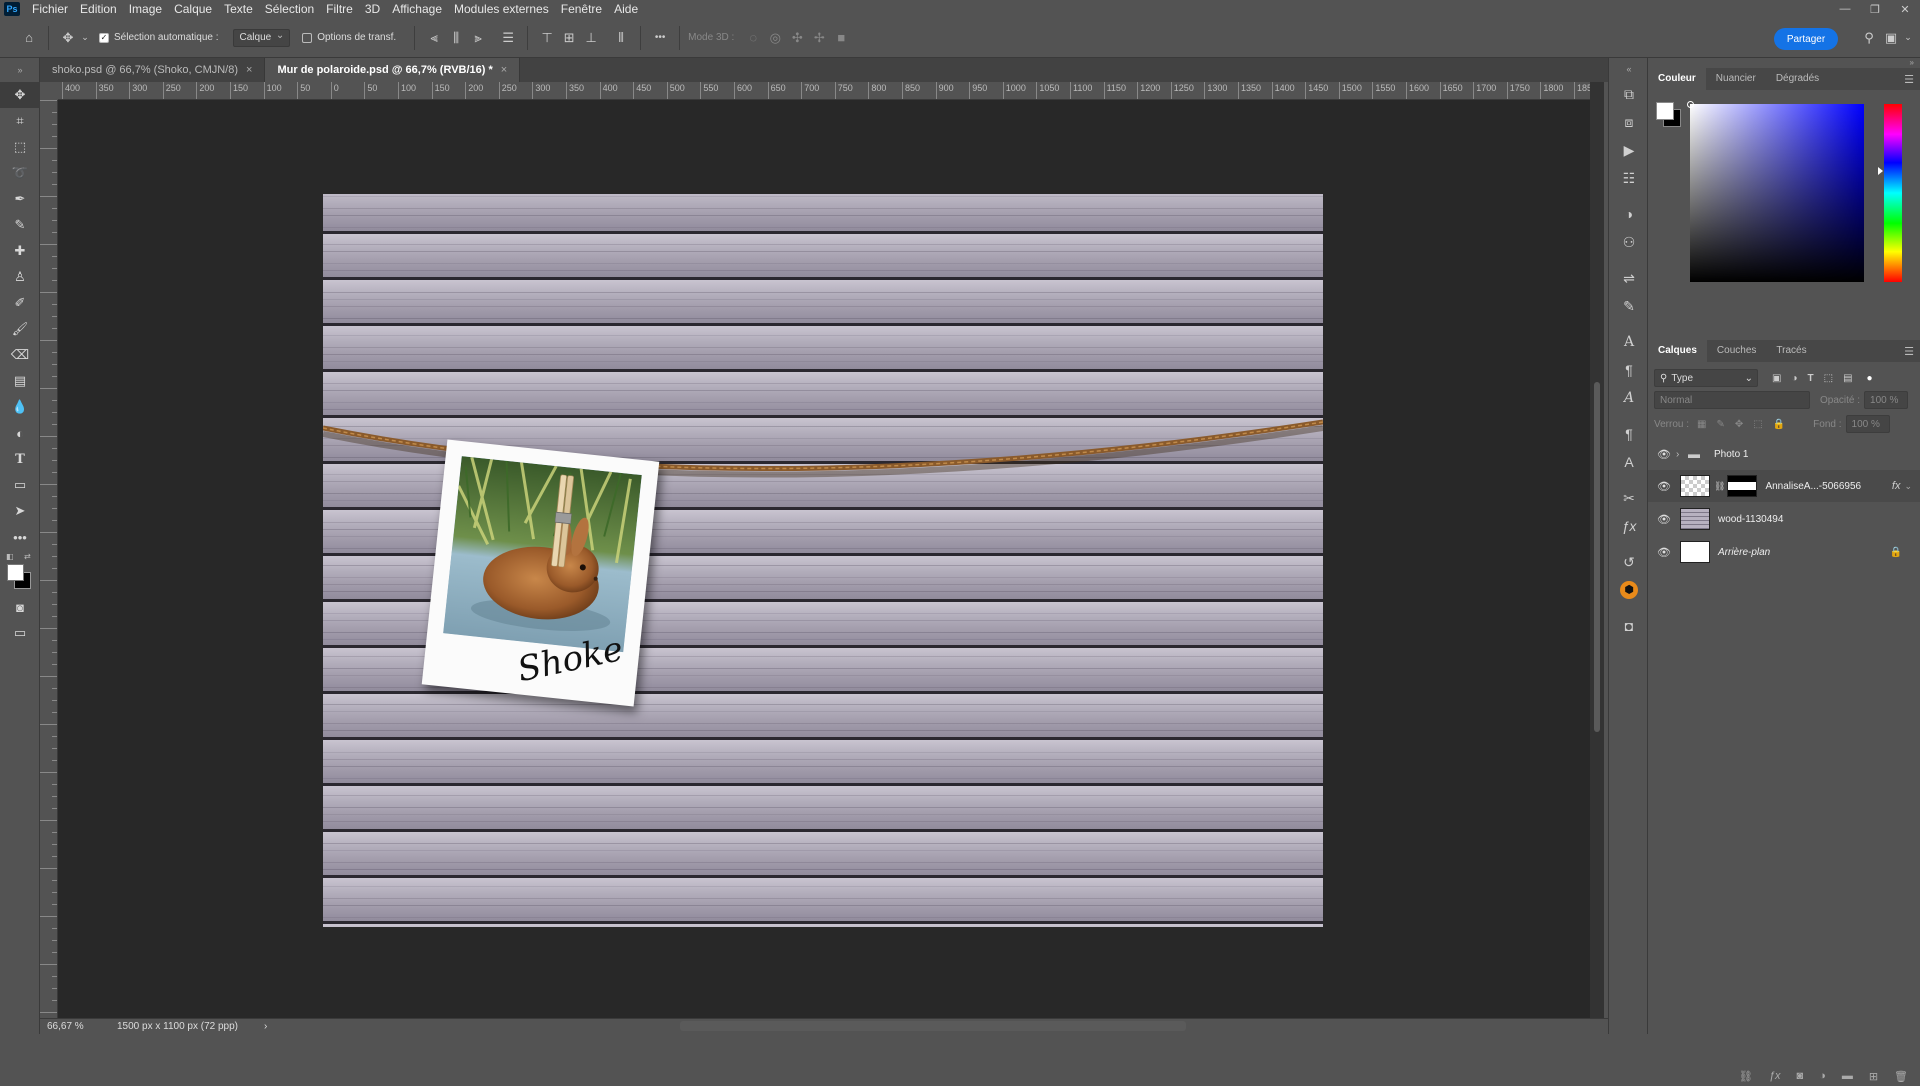  What do you see at coordinates (1896, 486) in the screenshot?
I see `fx-icon: fx` at bounding box center [1896, 486].